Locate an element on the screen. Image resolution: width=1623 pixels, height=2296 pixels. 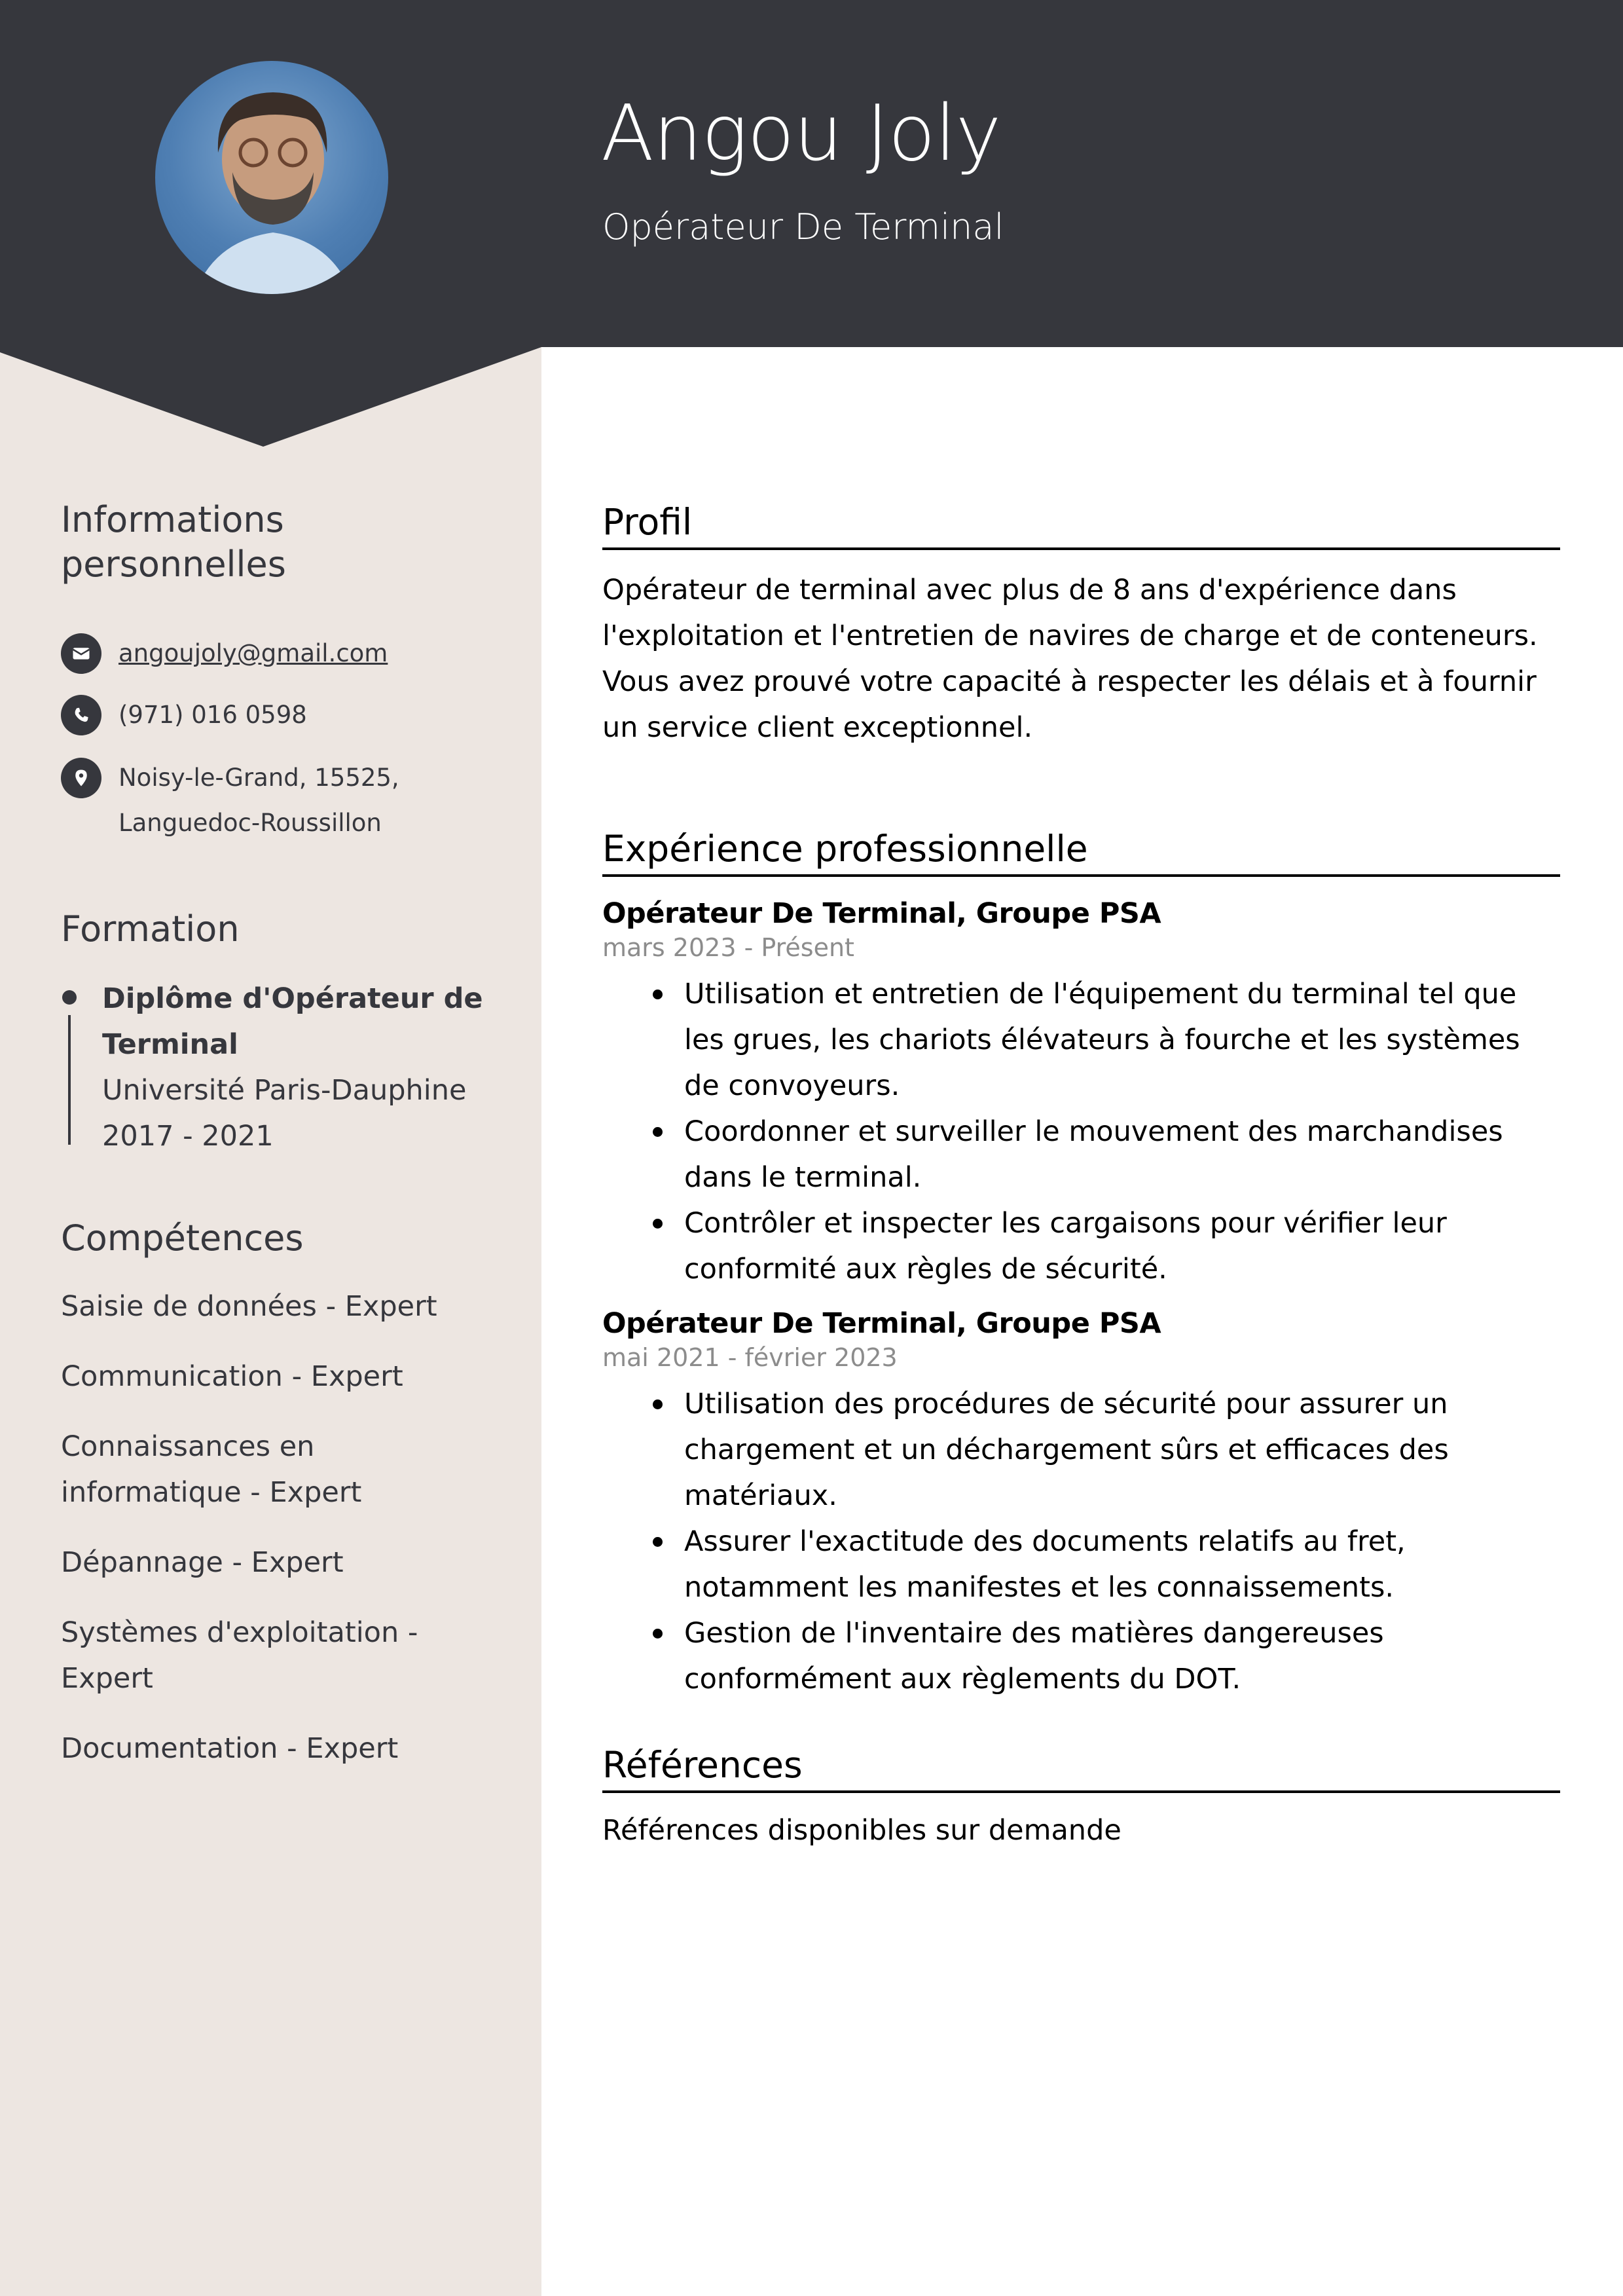
envelope-icon is located at coordinates (81, 653).